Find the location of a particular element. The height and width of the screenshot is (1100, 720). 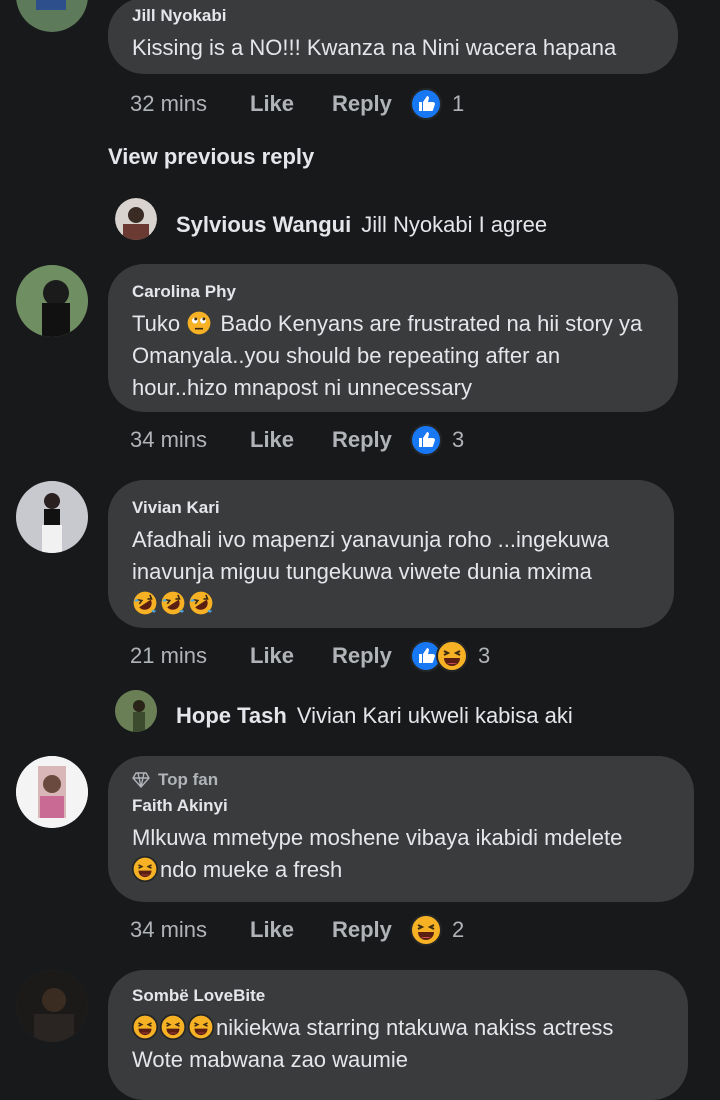

reply-author: Hope Tash is located at coordinates (231, 715).